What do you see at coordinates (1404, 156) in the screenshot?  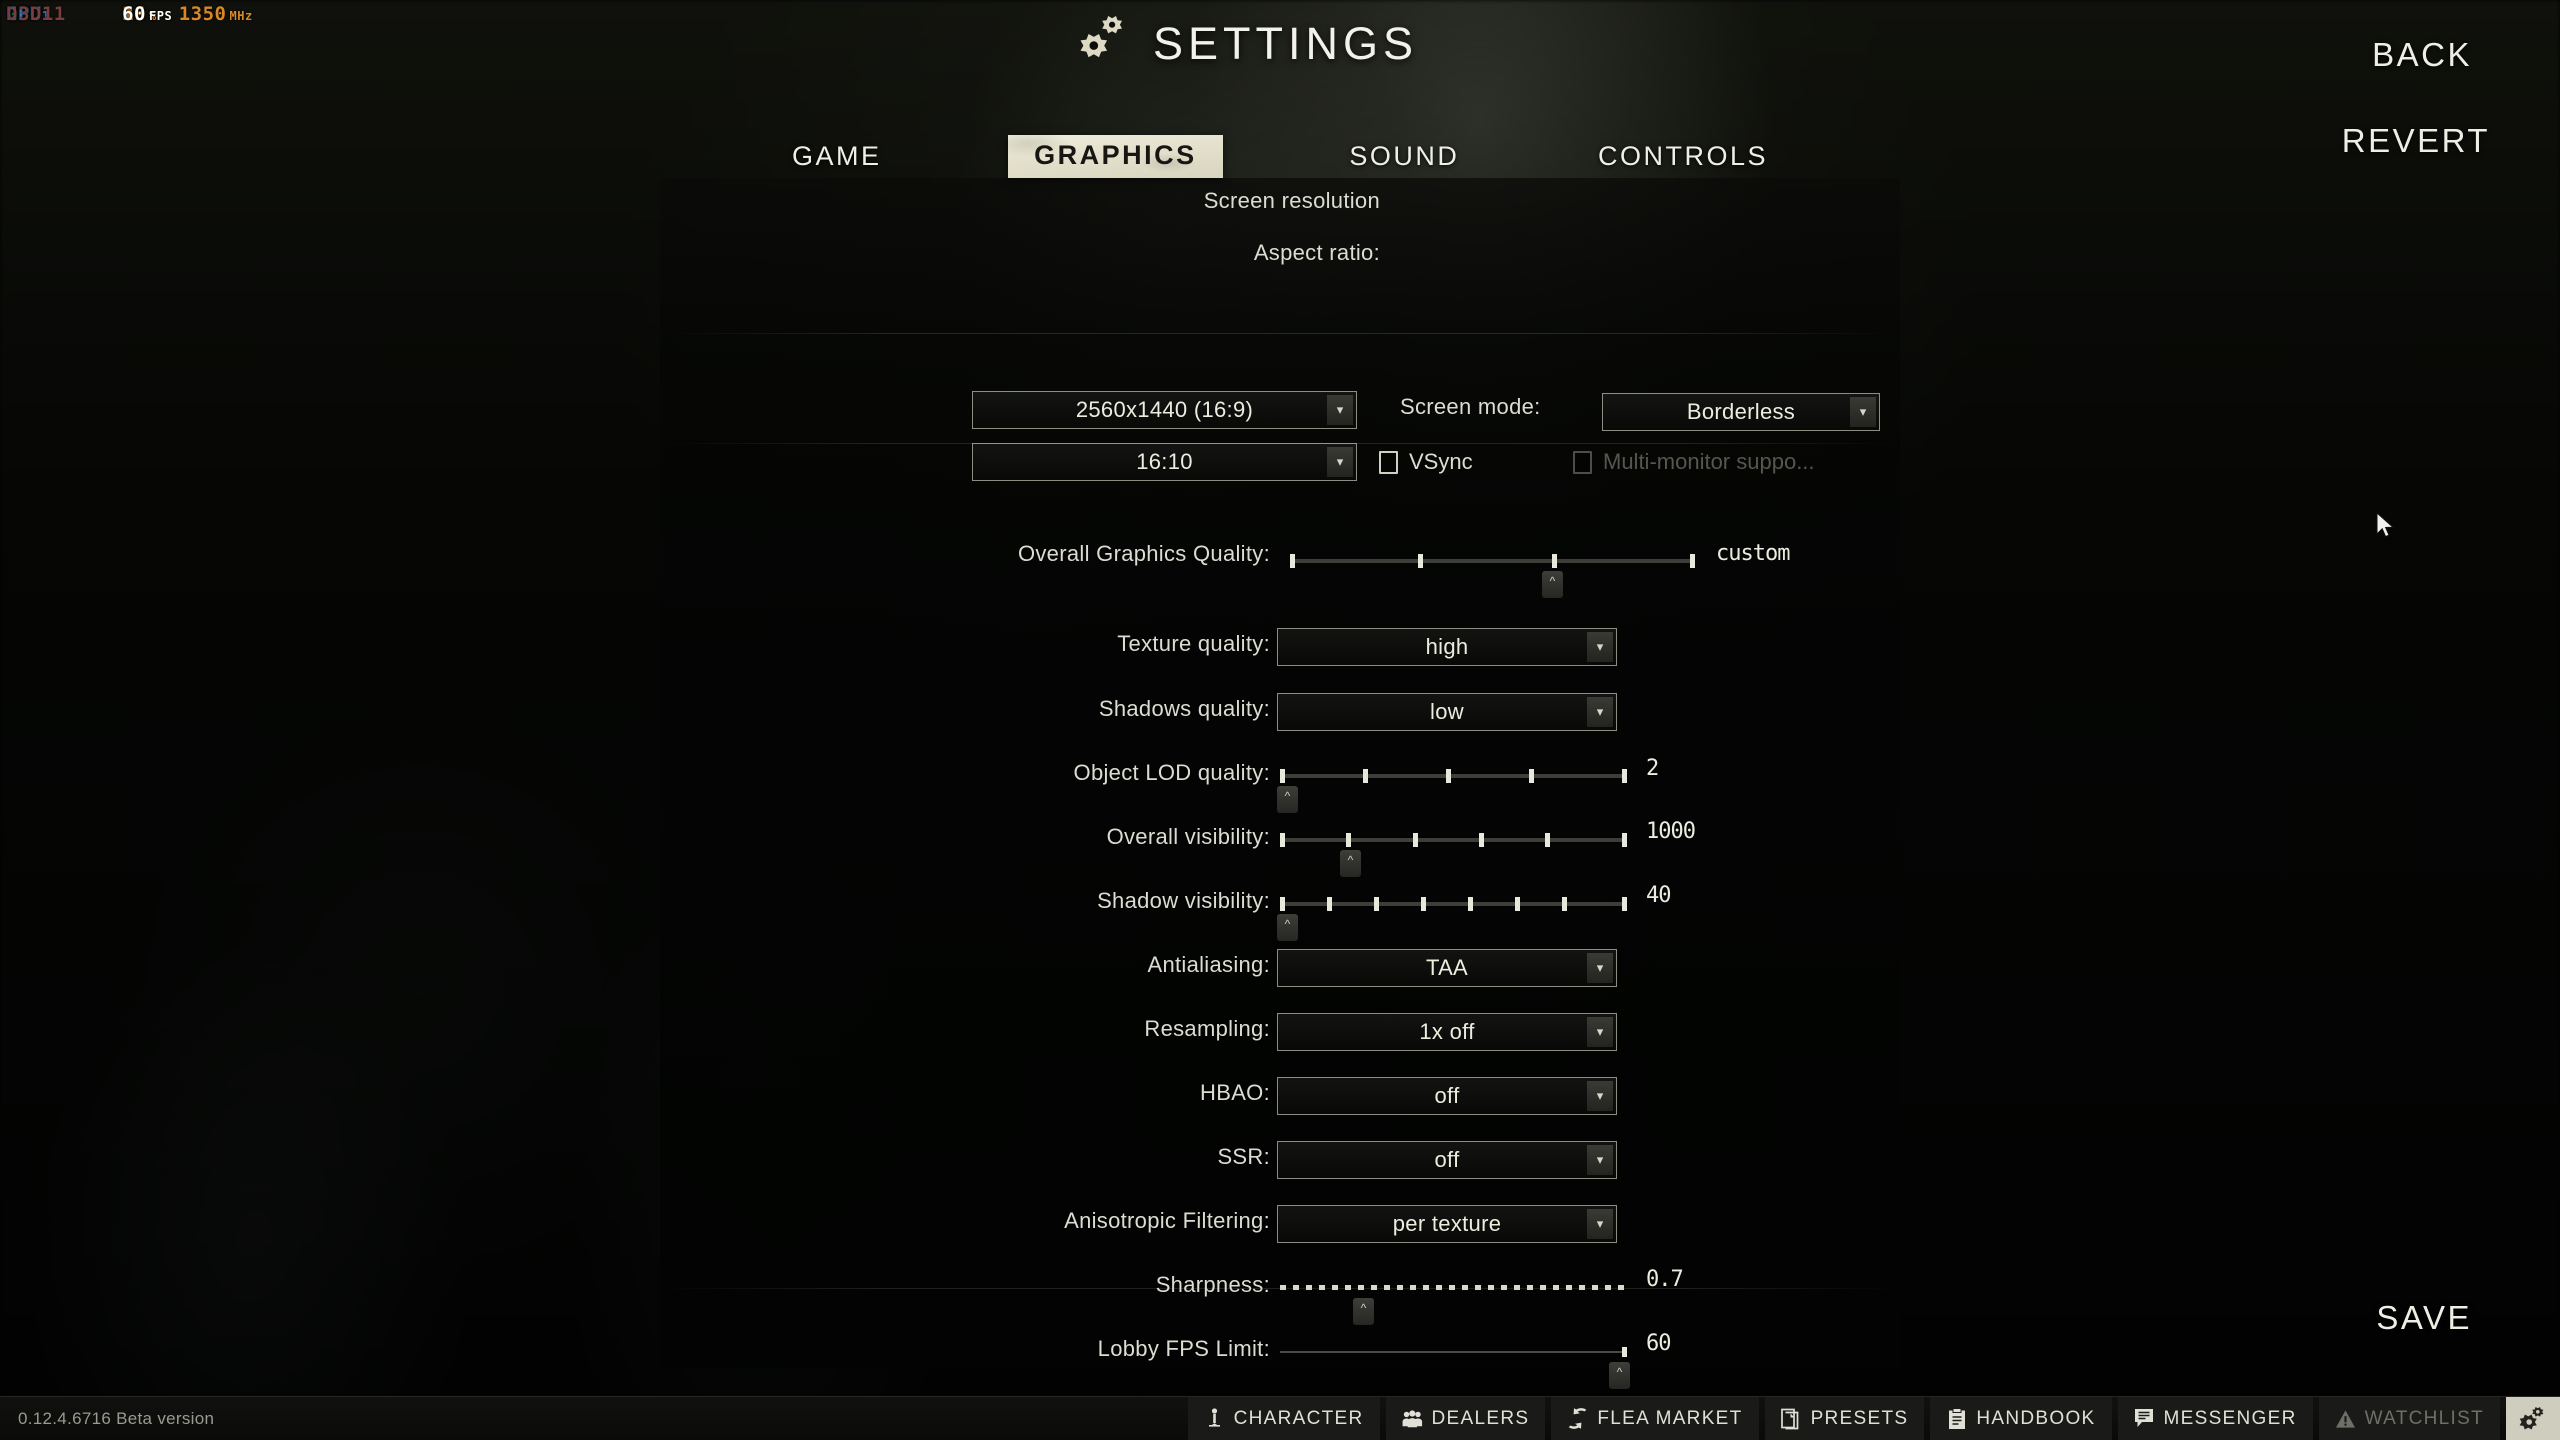 I see `tab-sound: SOUND` at bounding box center [1404, 156].